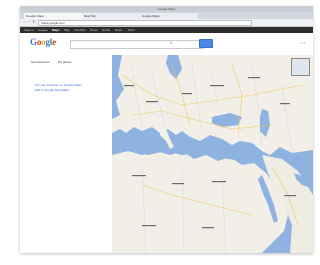 This screenshot has width=320, height=265. What do you see at coordinates (302, 43) in the screenshot?
I see `account-controls: ▪ ▪ ▪` at bounding box center [302, 43].